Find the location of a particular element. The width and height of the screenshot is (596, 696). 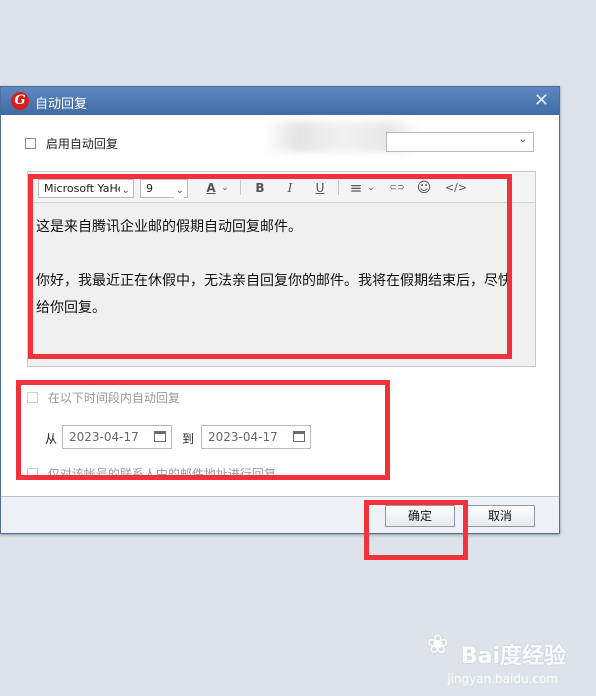

watermark-brand: Bai度经验 is located at coordinates (513, 656).